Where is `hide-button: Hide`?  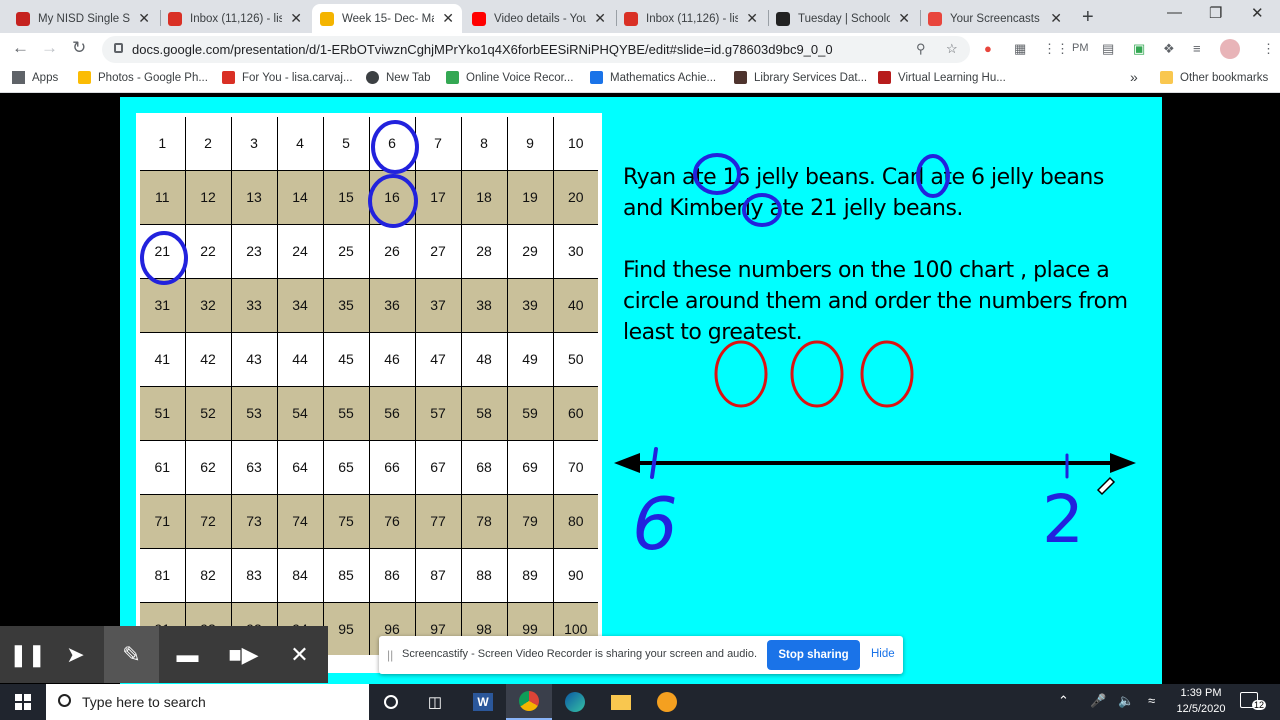
hide-button: Hide is located at coordinates (883, 654).